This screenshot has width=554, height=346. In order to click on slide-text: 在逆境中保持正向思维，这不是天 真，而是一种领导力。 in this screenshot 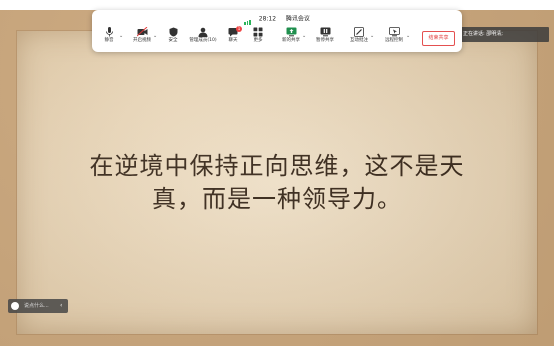, I will do `click(277, 183)`.